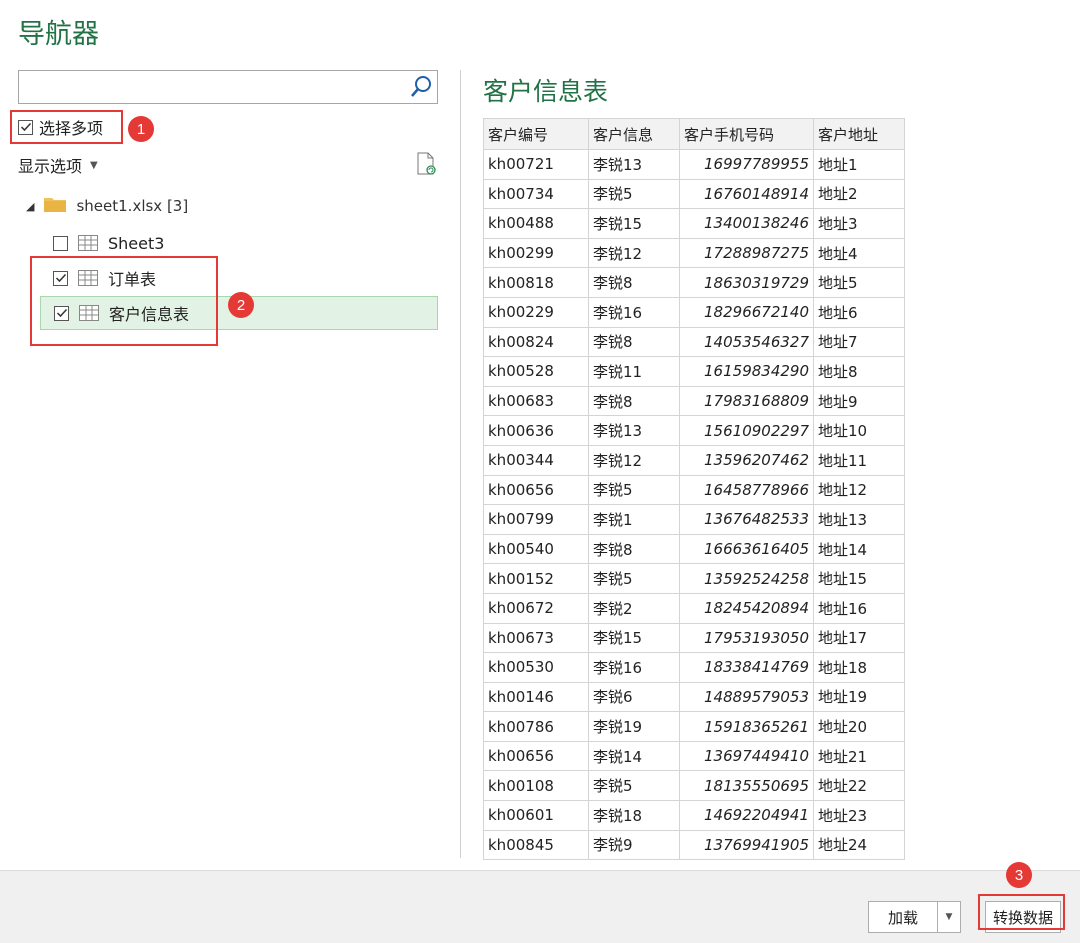 The image size is (1080, 943). I want to click on table-row: kh00540 李锐8 16663616405 地址14, so click(694, 549).